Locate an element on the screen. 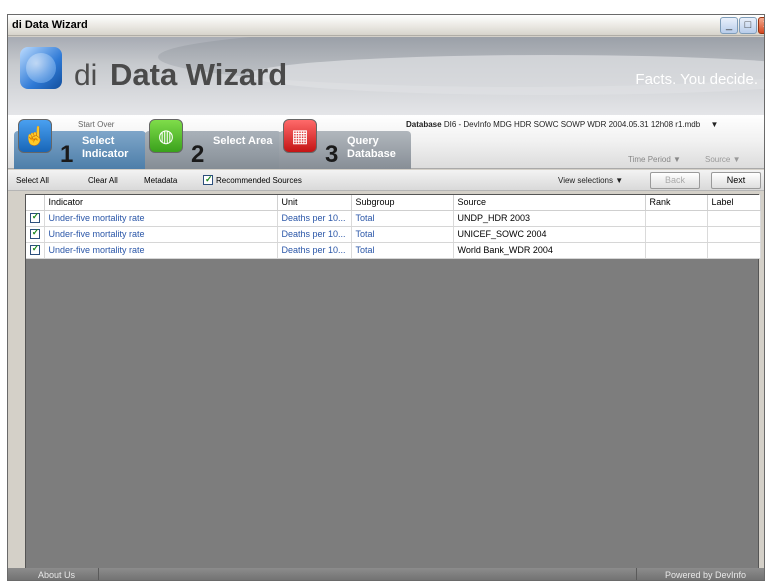  hand-icon: ☝ is located at coordinates (35, 136).